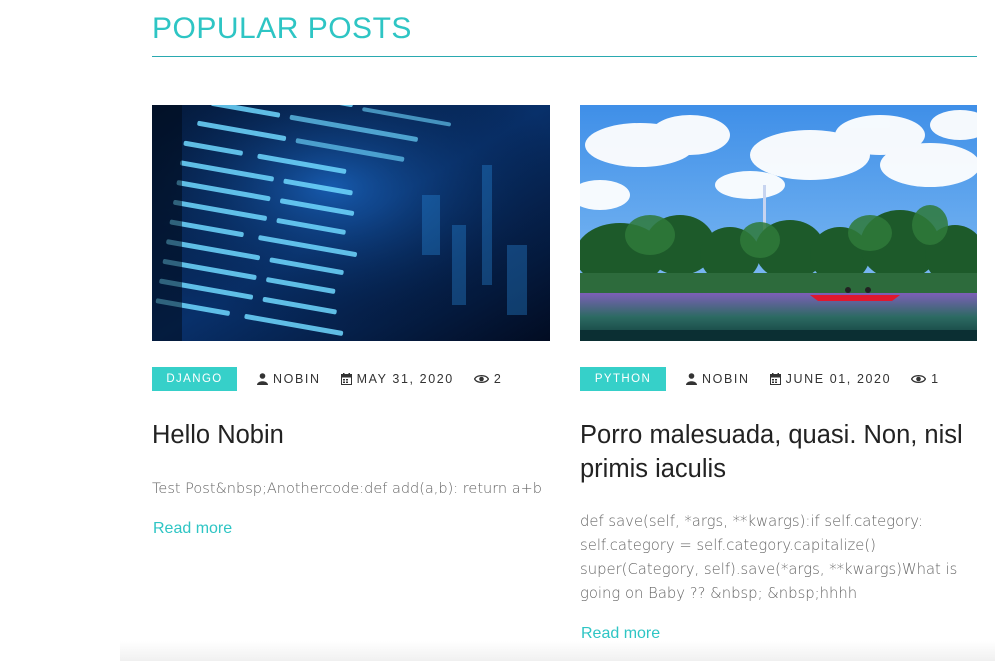  Describe the element at coordinates (557, 651) in the screenshot. I see `bottom-shadow` at that location.